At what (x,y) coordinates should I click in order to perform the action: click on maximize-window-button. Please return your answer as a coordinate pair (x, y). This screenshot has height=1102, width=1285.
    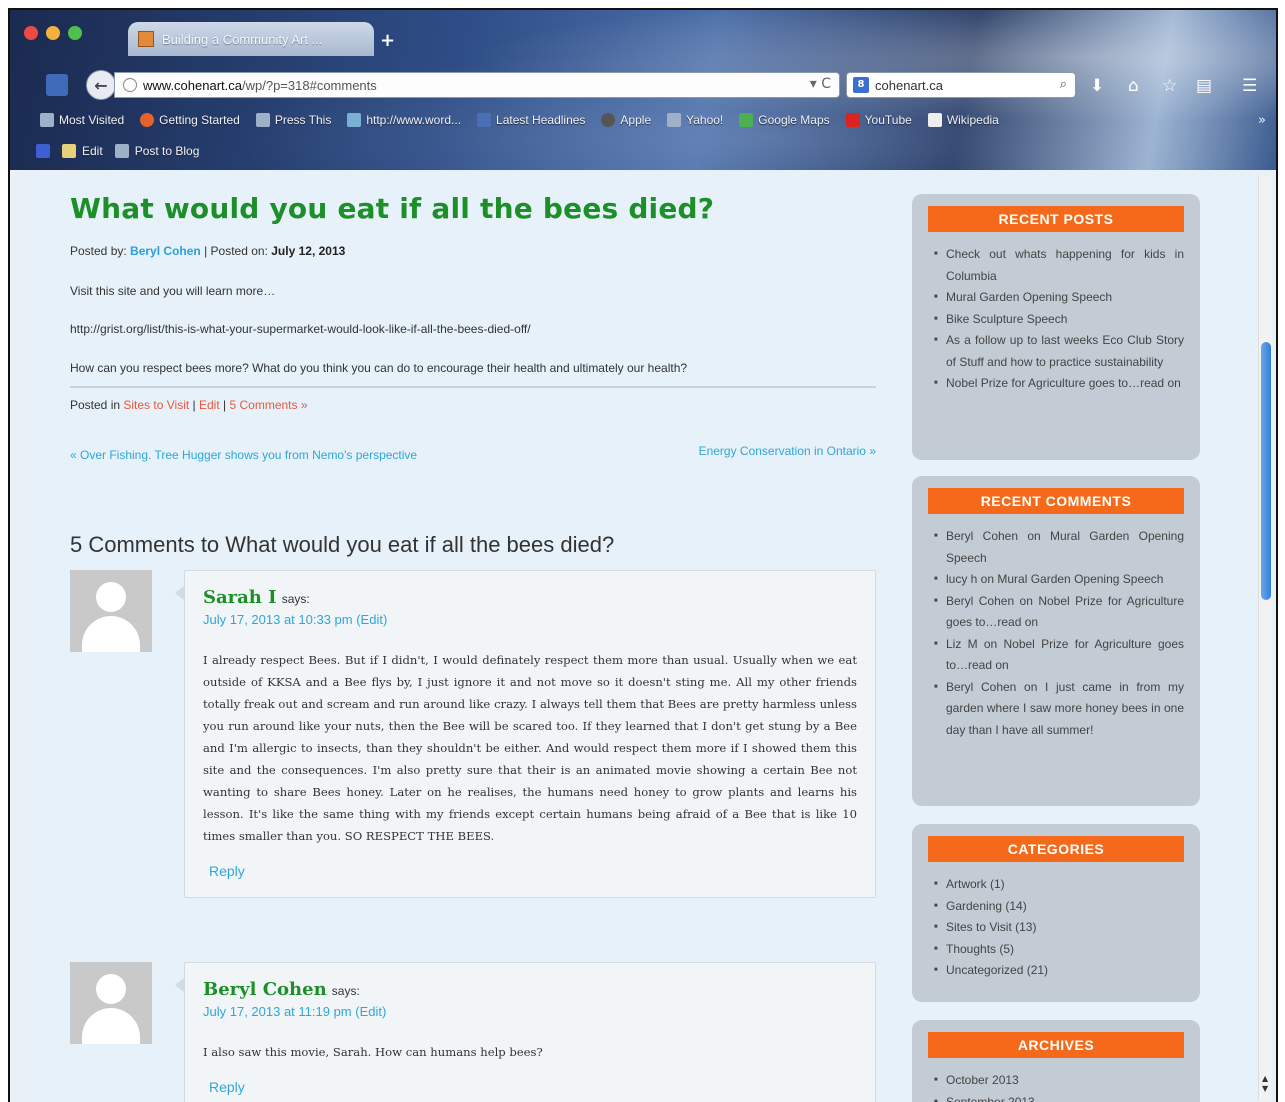
    Looking at the image, I should click on (75, 33).